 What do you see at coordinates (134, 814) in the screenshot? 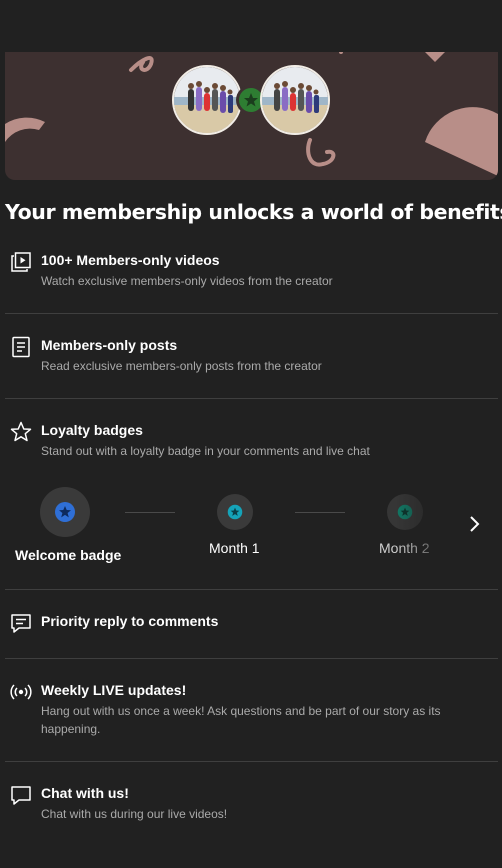
I see `benefit-description: Chat with us during our live videos!` at bounding box center [134, 814].